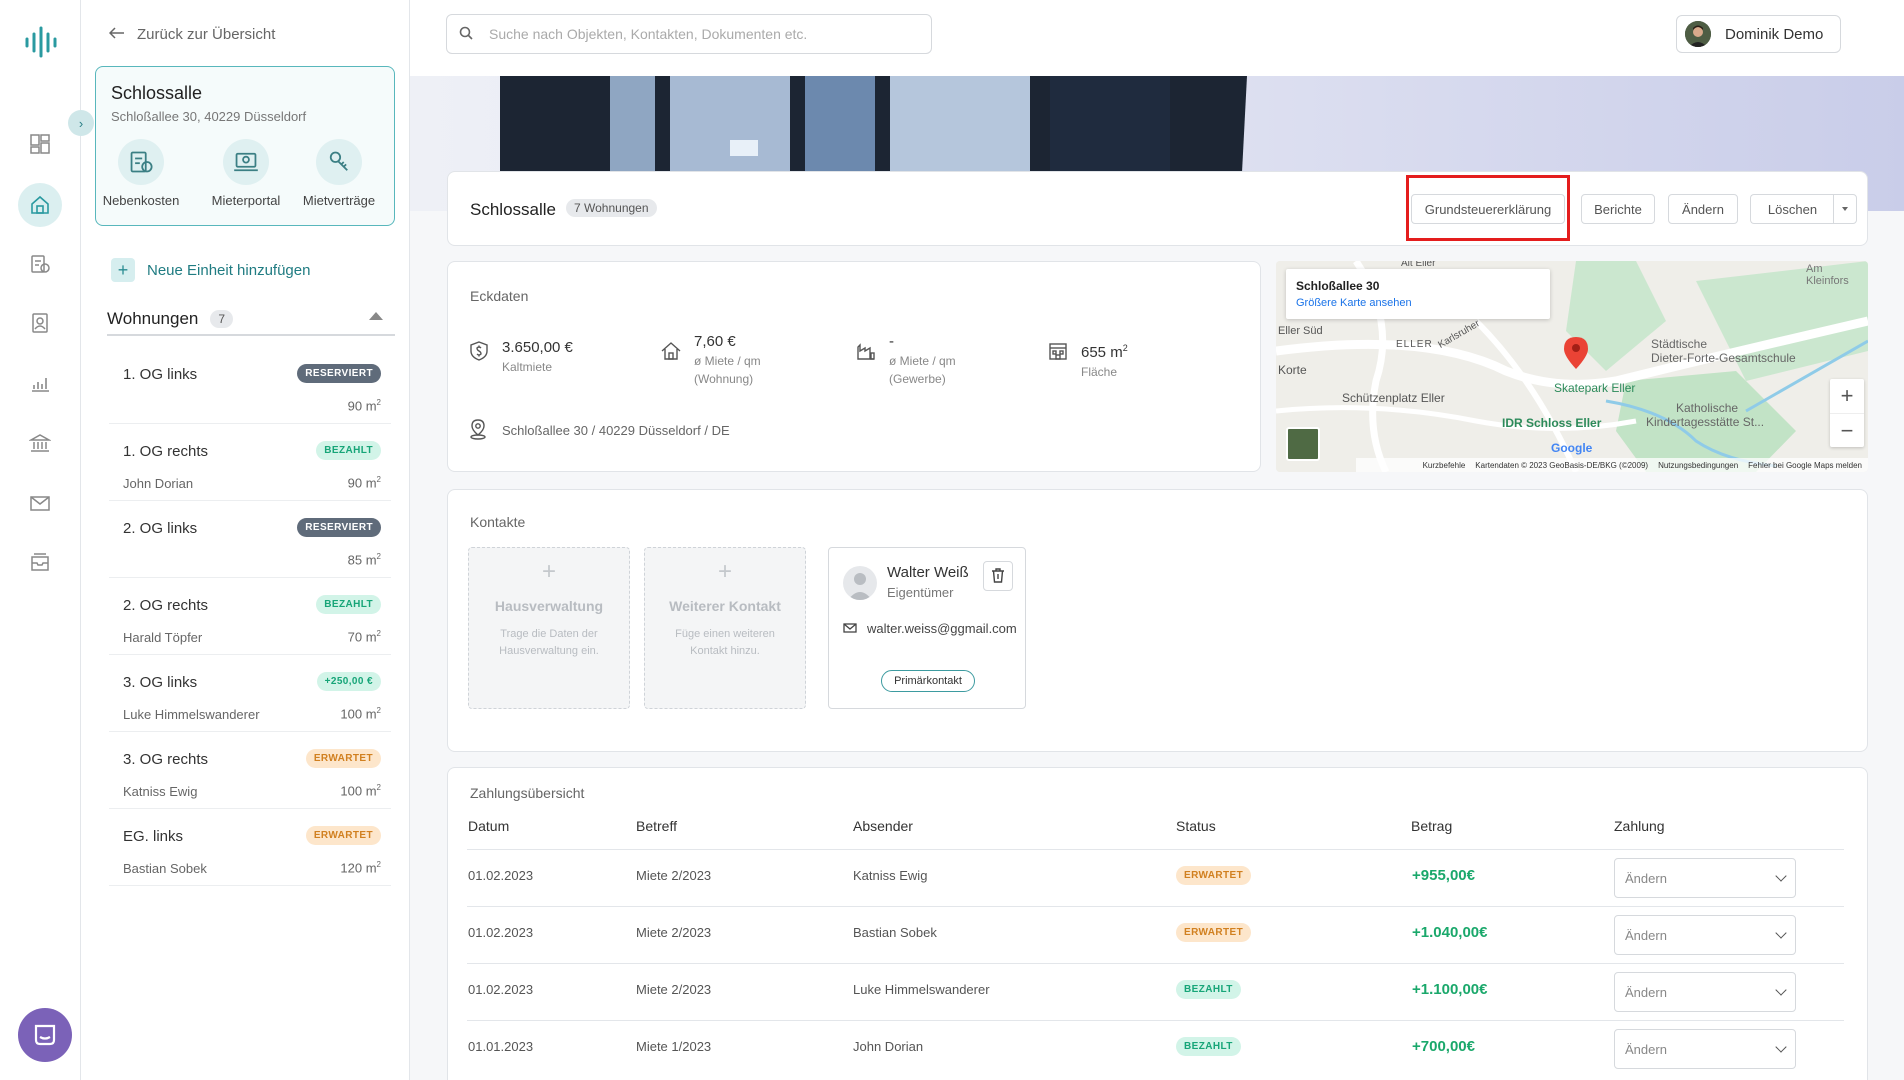 Image resolution: width=1904 pixels, height=1080 pixels. What do you see at coordinates (715, 341) in the screenshot?
I see `miete-wohnung-value: 7,60 €` at bounding box center [715, 341].